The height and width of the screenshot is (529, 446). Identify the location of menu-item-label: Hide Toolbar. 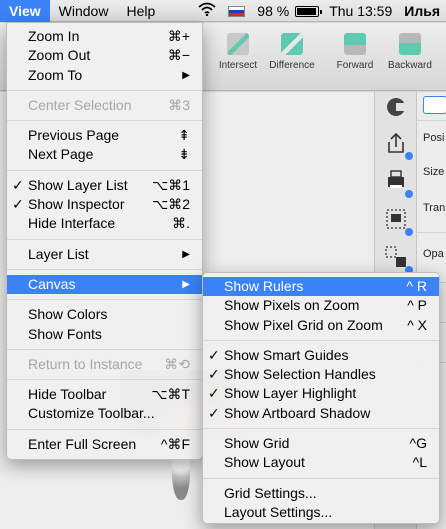
(67, 394).